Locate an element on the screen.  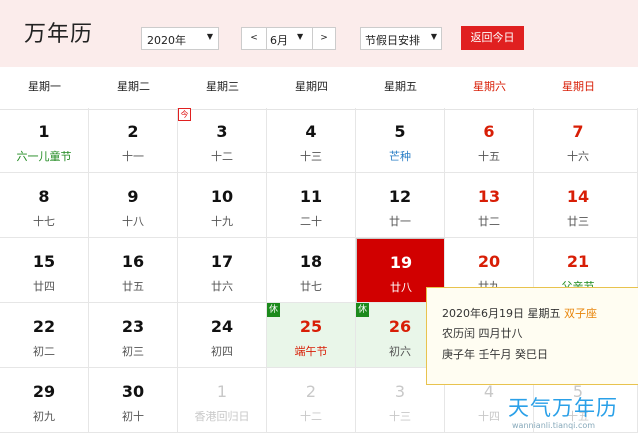
prev-month-button: < is located at coordinates (254, 38).